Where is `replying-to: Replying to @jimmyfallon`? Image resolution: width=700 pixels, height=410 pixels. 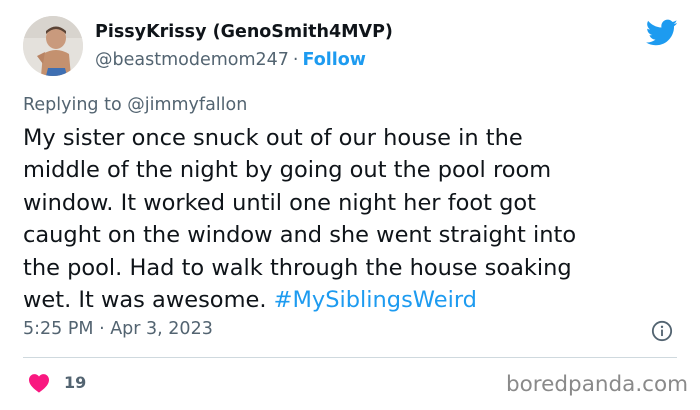 replying-to: Replying to @jimmyfallon is located at coordinates (135, 105).